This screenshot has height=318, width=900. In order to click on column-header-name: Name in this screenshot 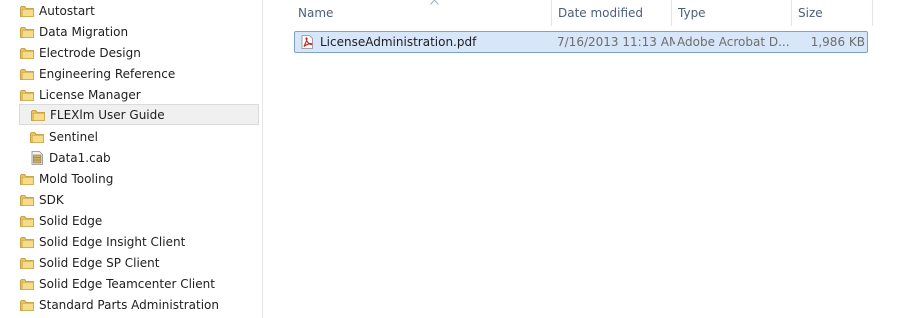, I will do `click(421, 13)`.